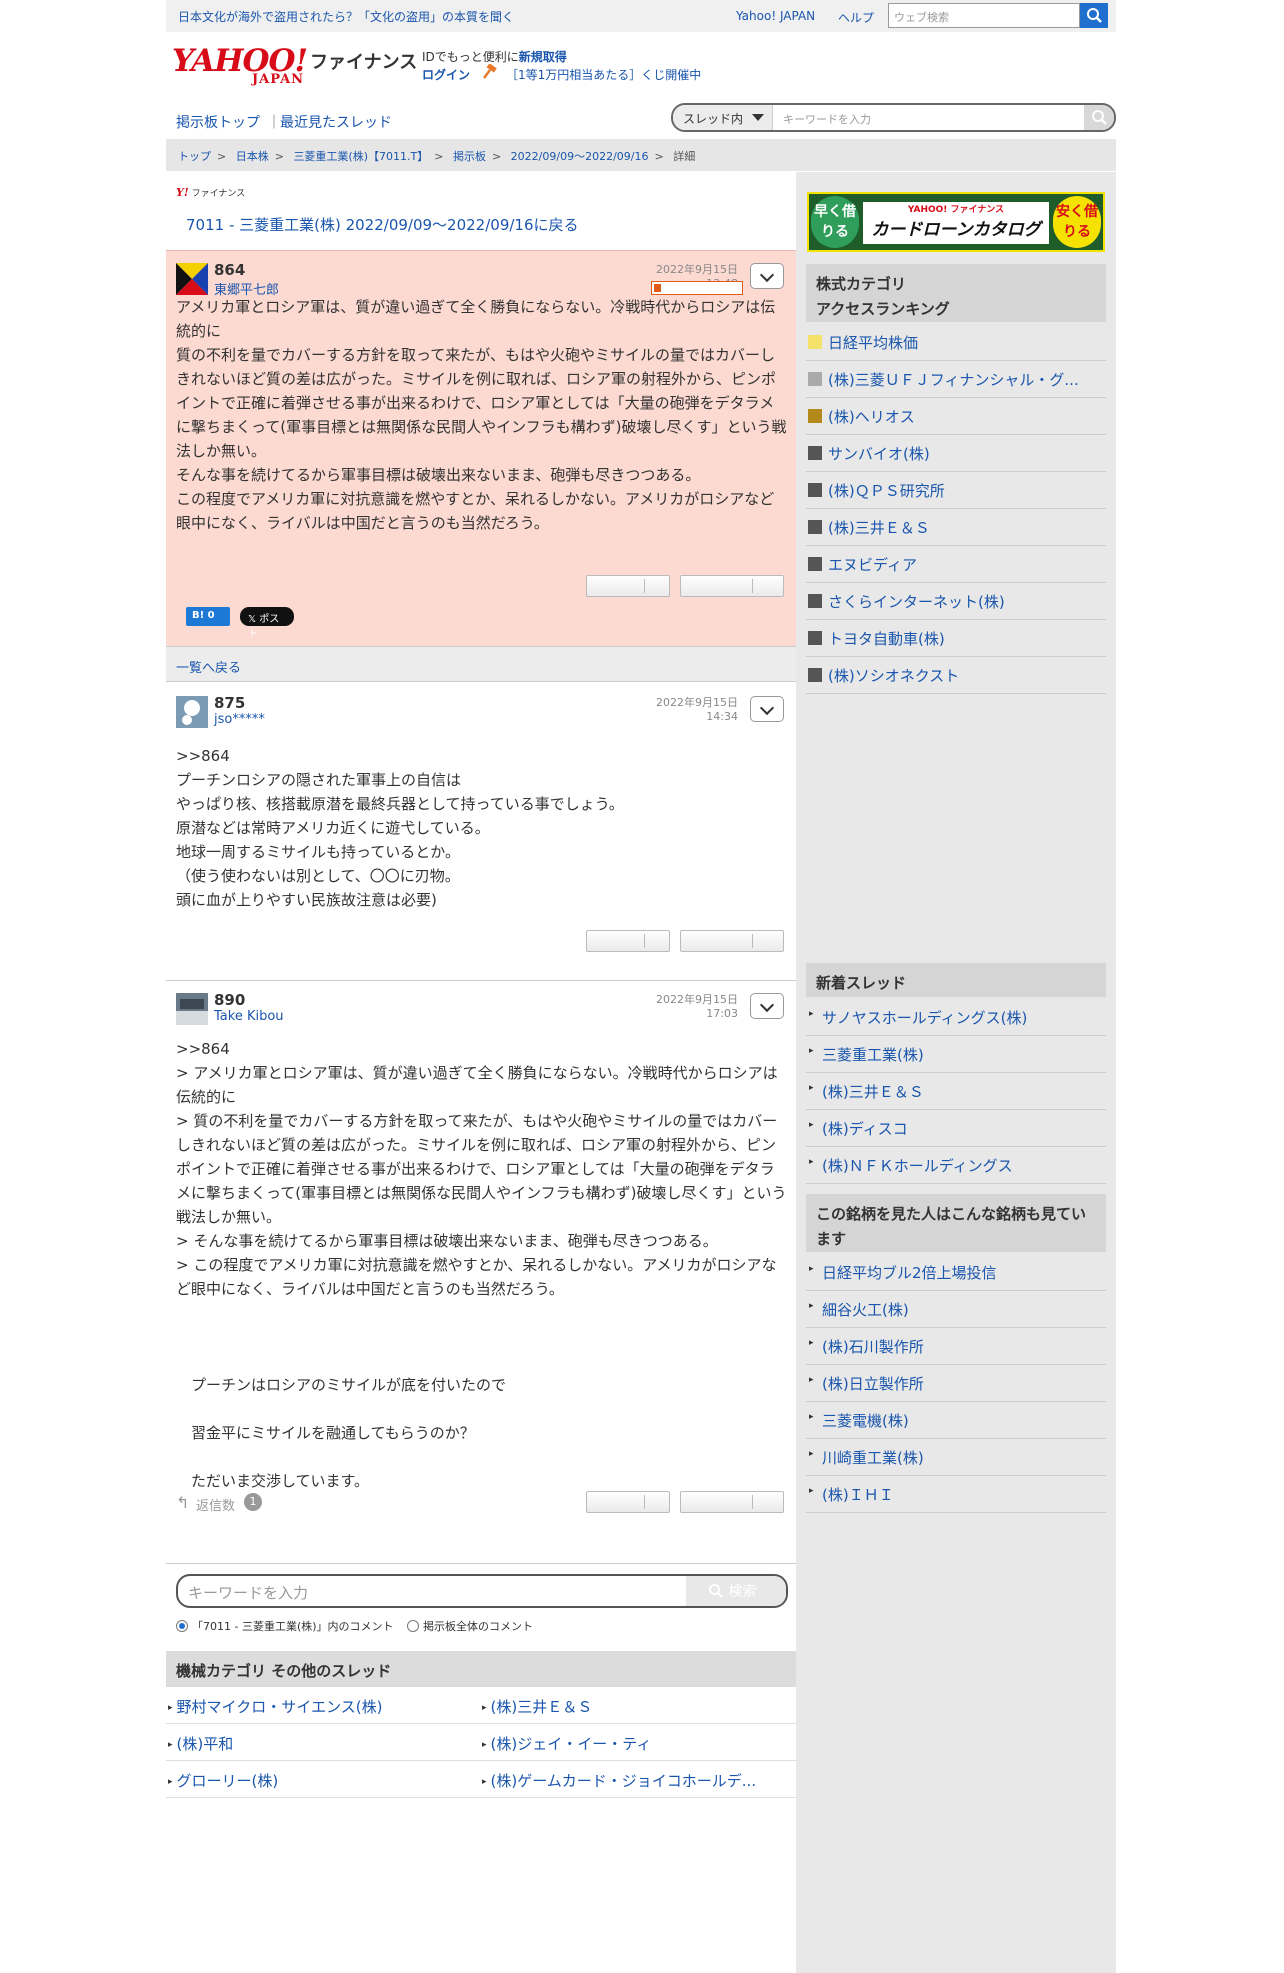 This screenshot has height=1973, width=1284. Describe the element at coordinates (956, 210) in the screenshot. I see `banner-brand: YAHOO! ファイナンス` at that location.